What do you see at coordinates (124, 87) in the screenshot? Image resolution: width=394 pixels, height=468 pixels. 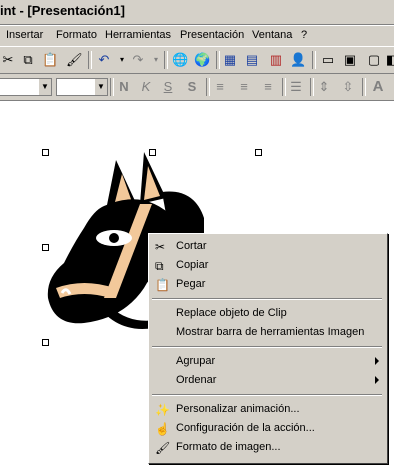 I see `bold-button: N` at bounding box center [124, 87].